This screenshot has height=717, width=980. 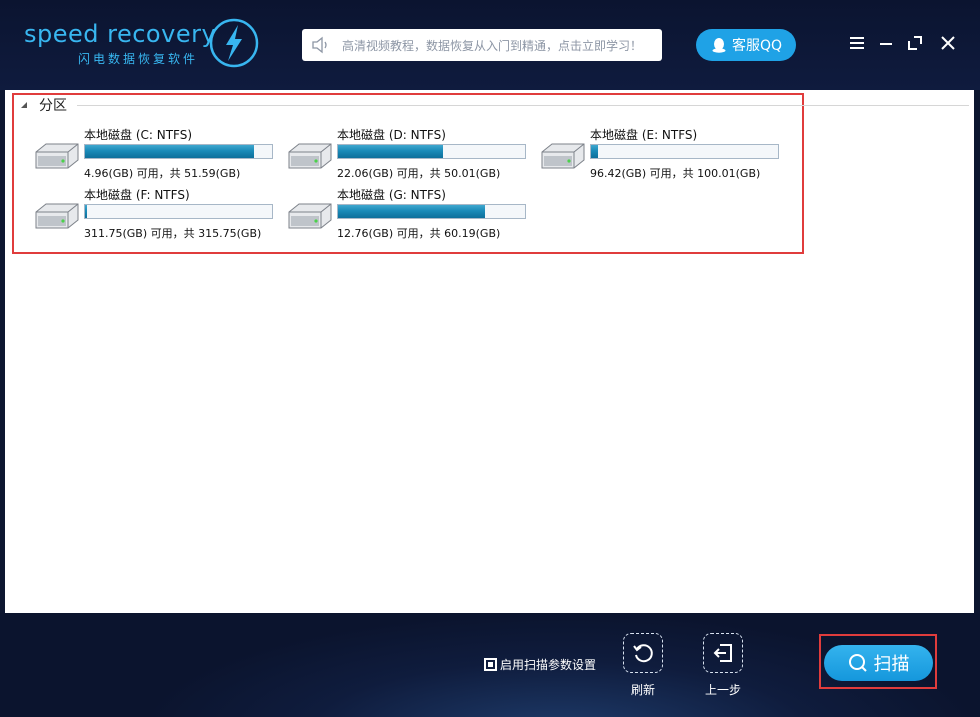 What do you see at coordinates (234, 43) in the screenshot?
I see `lightning-logo-icon` at bounding box center [234, 43].